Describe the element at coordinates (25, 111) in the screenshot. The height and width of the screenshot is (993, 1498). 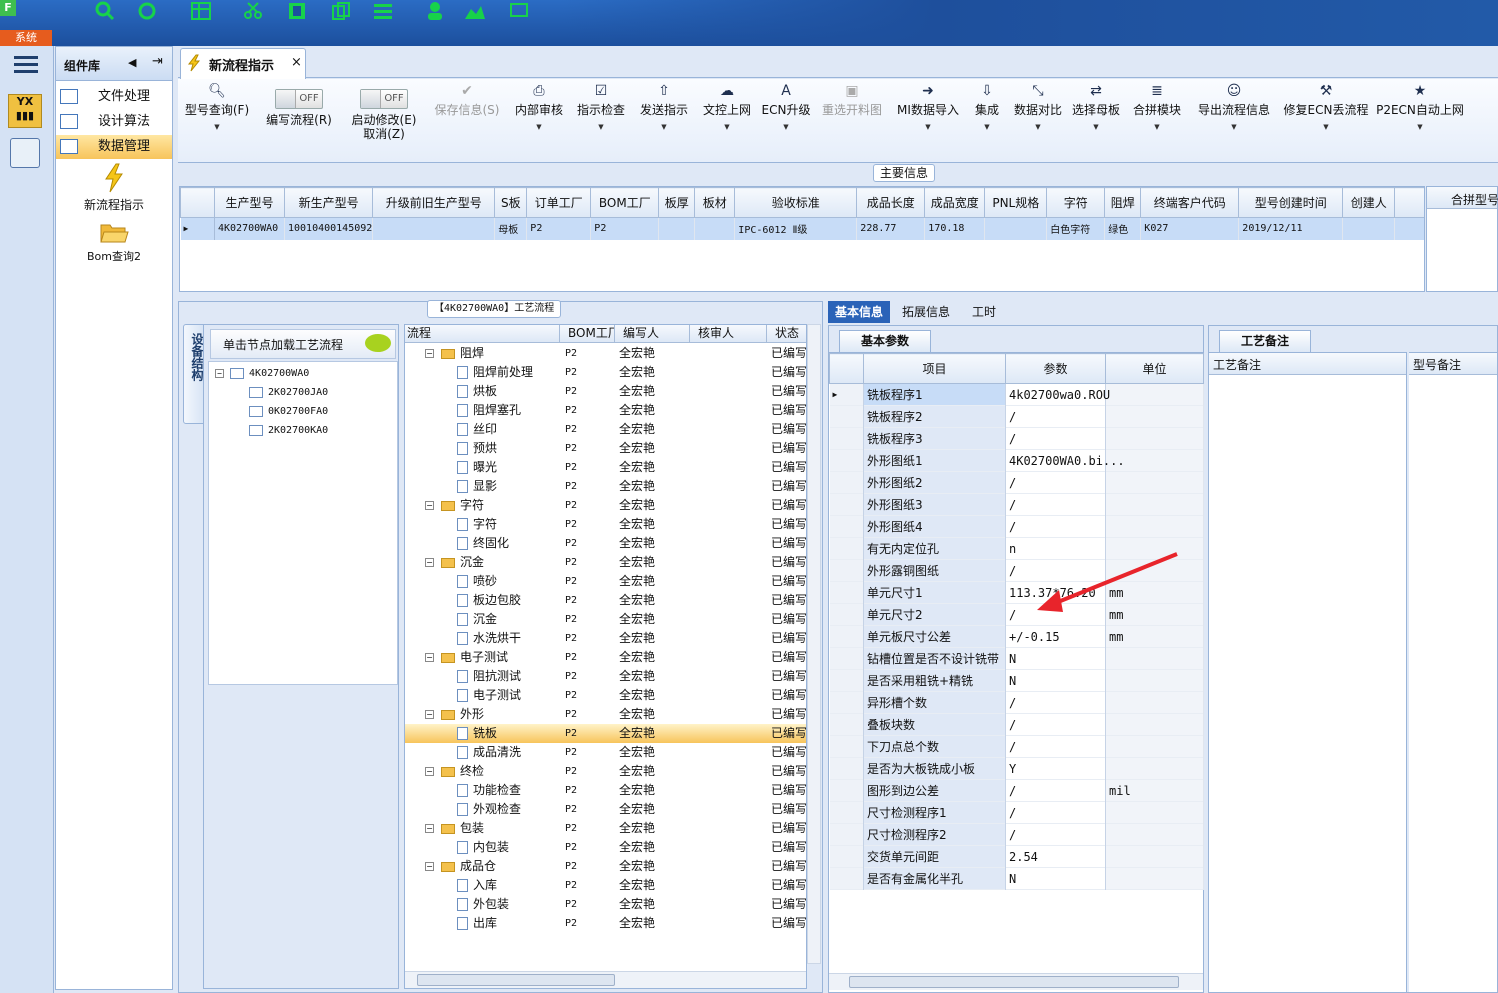
I see `factory-icon: YX ▮▮▮` at that location.